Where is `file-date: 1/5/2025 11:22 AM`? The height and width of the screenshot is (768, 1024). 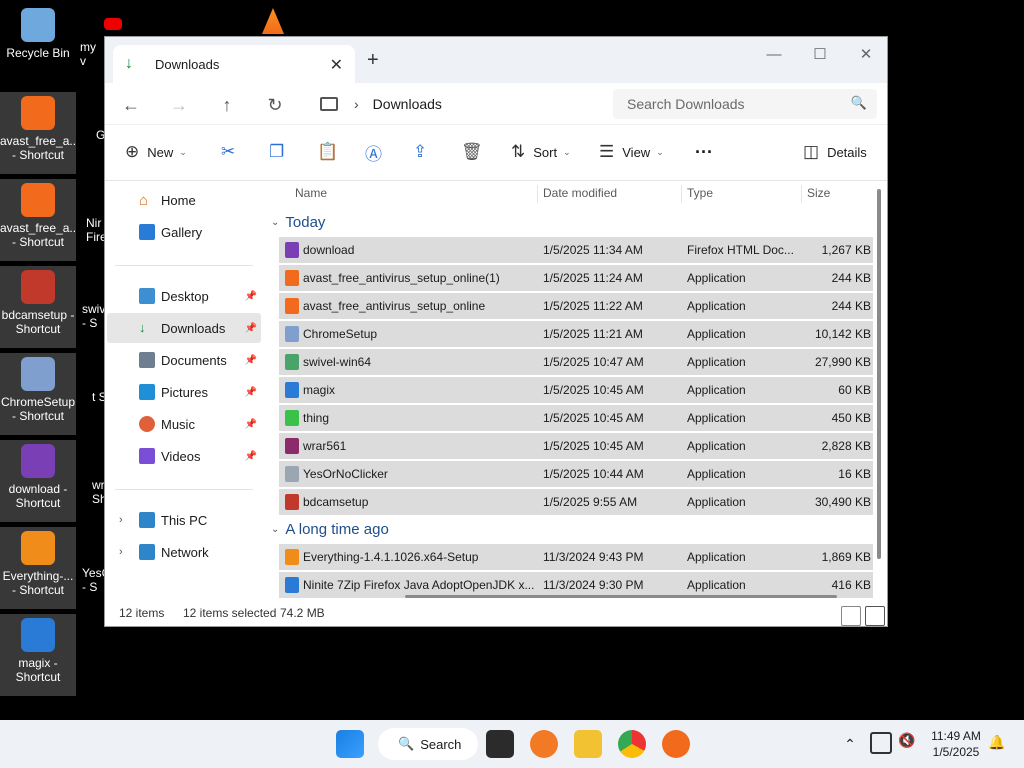
file-date: 1/5/2025 11:22 AM is located at coordinates (593, 306).